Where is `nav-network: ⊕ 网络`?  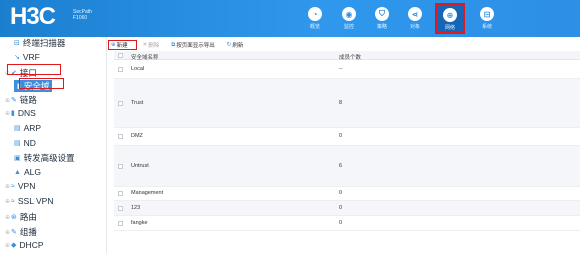
nav-network: ⊕ 网络 is located at coordinates (450, 18).